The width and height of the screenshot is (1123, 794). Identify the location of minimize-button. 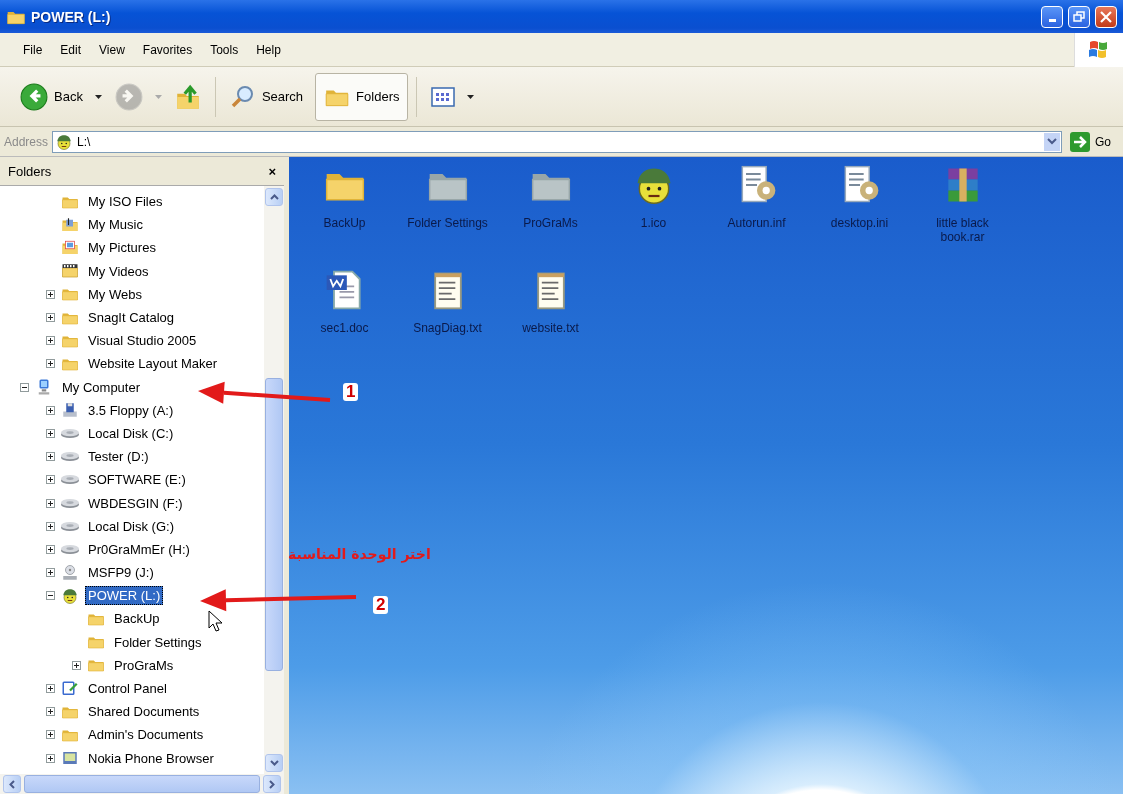
(1052, 16).